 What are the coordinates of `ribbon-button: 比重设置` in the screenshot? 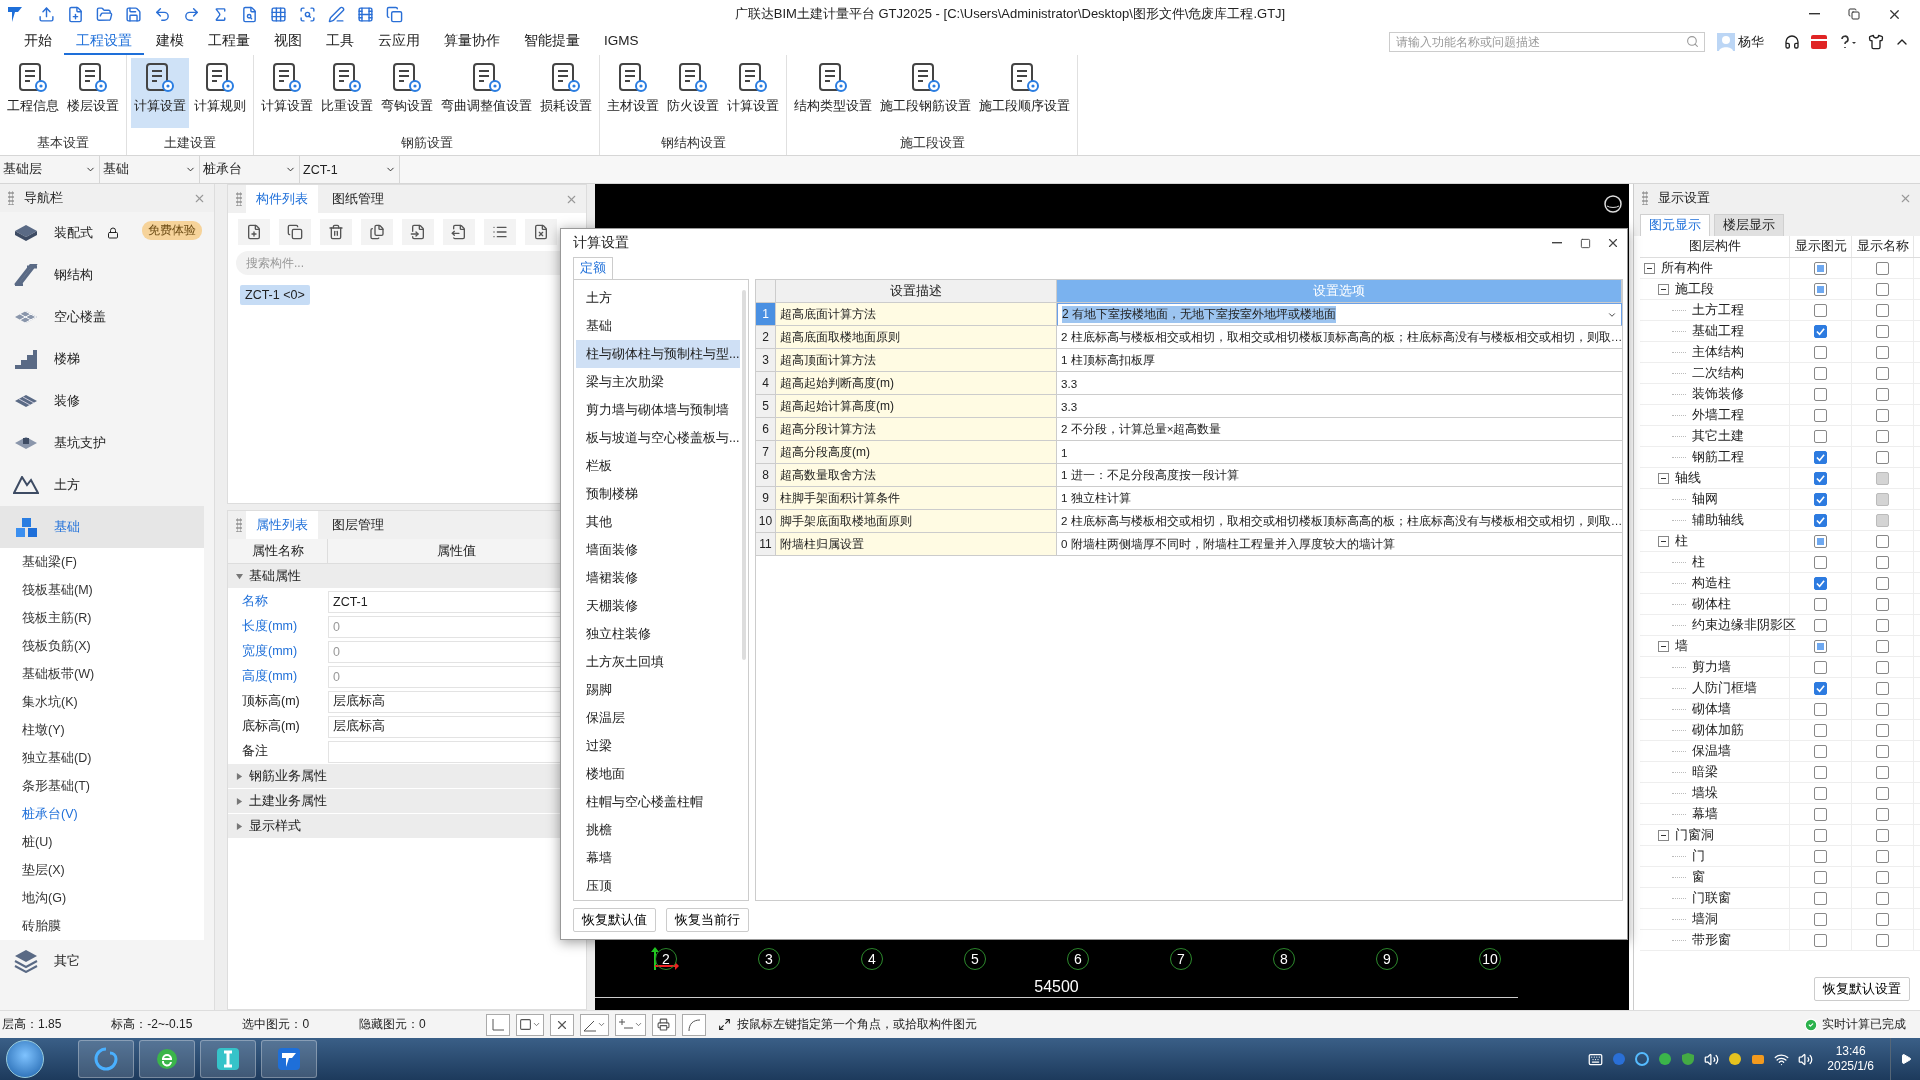 It's located at (347, 93).